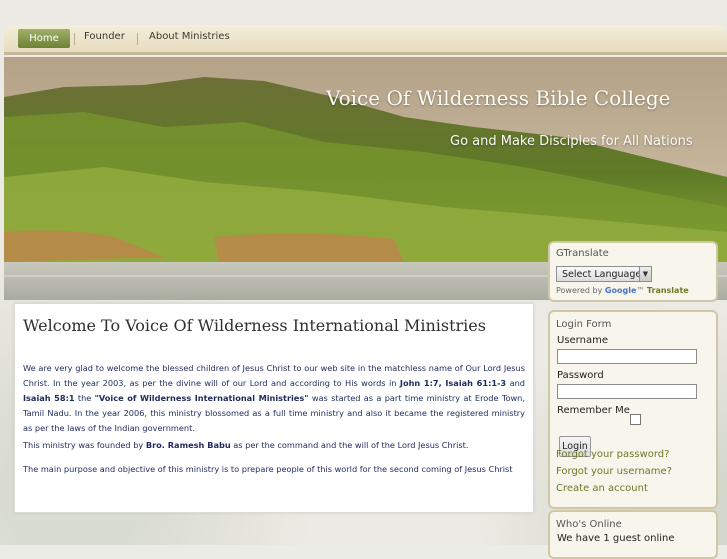 The image size is (727, 559). What do you see at coordinates (627, 356) in the screenshot?
I see `username-field` at bounding box center [627, 356].